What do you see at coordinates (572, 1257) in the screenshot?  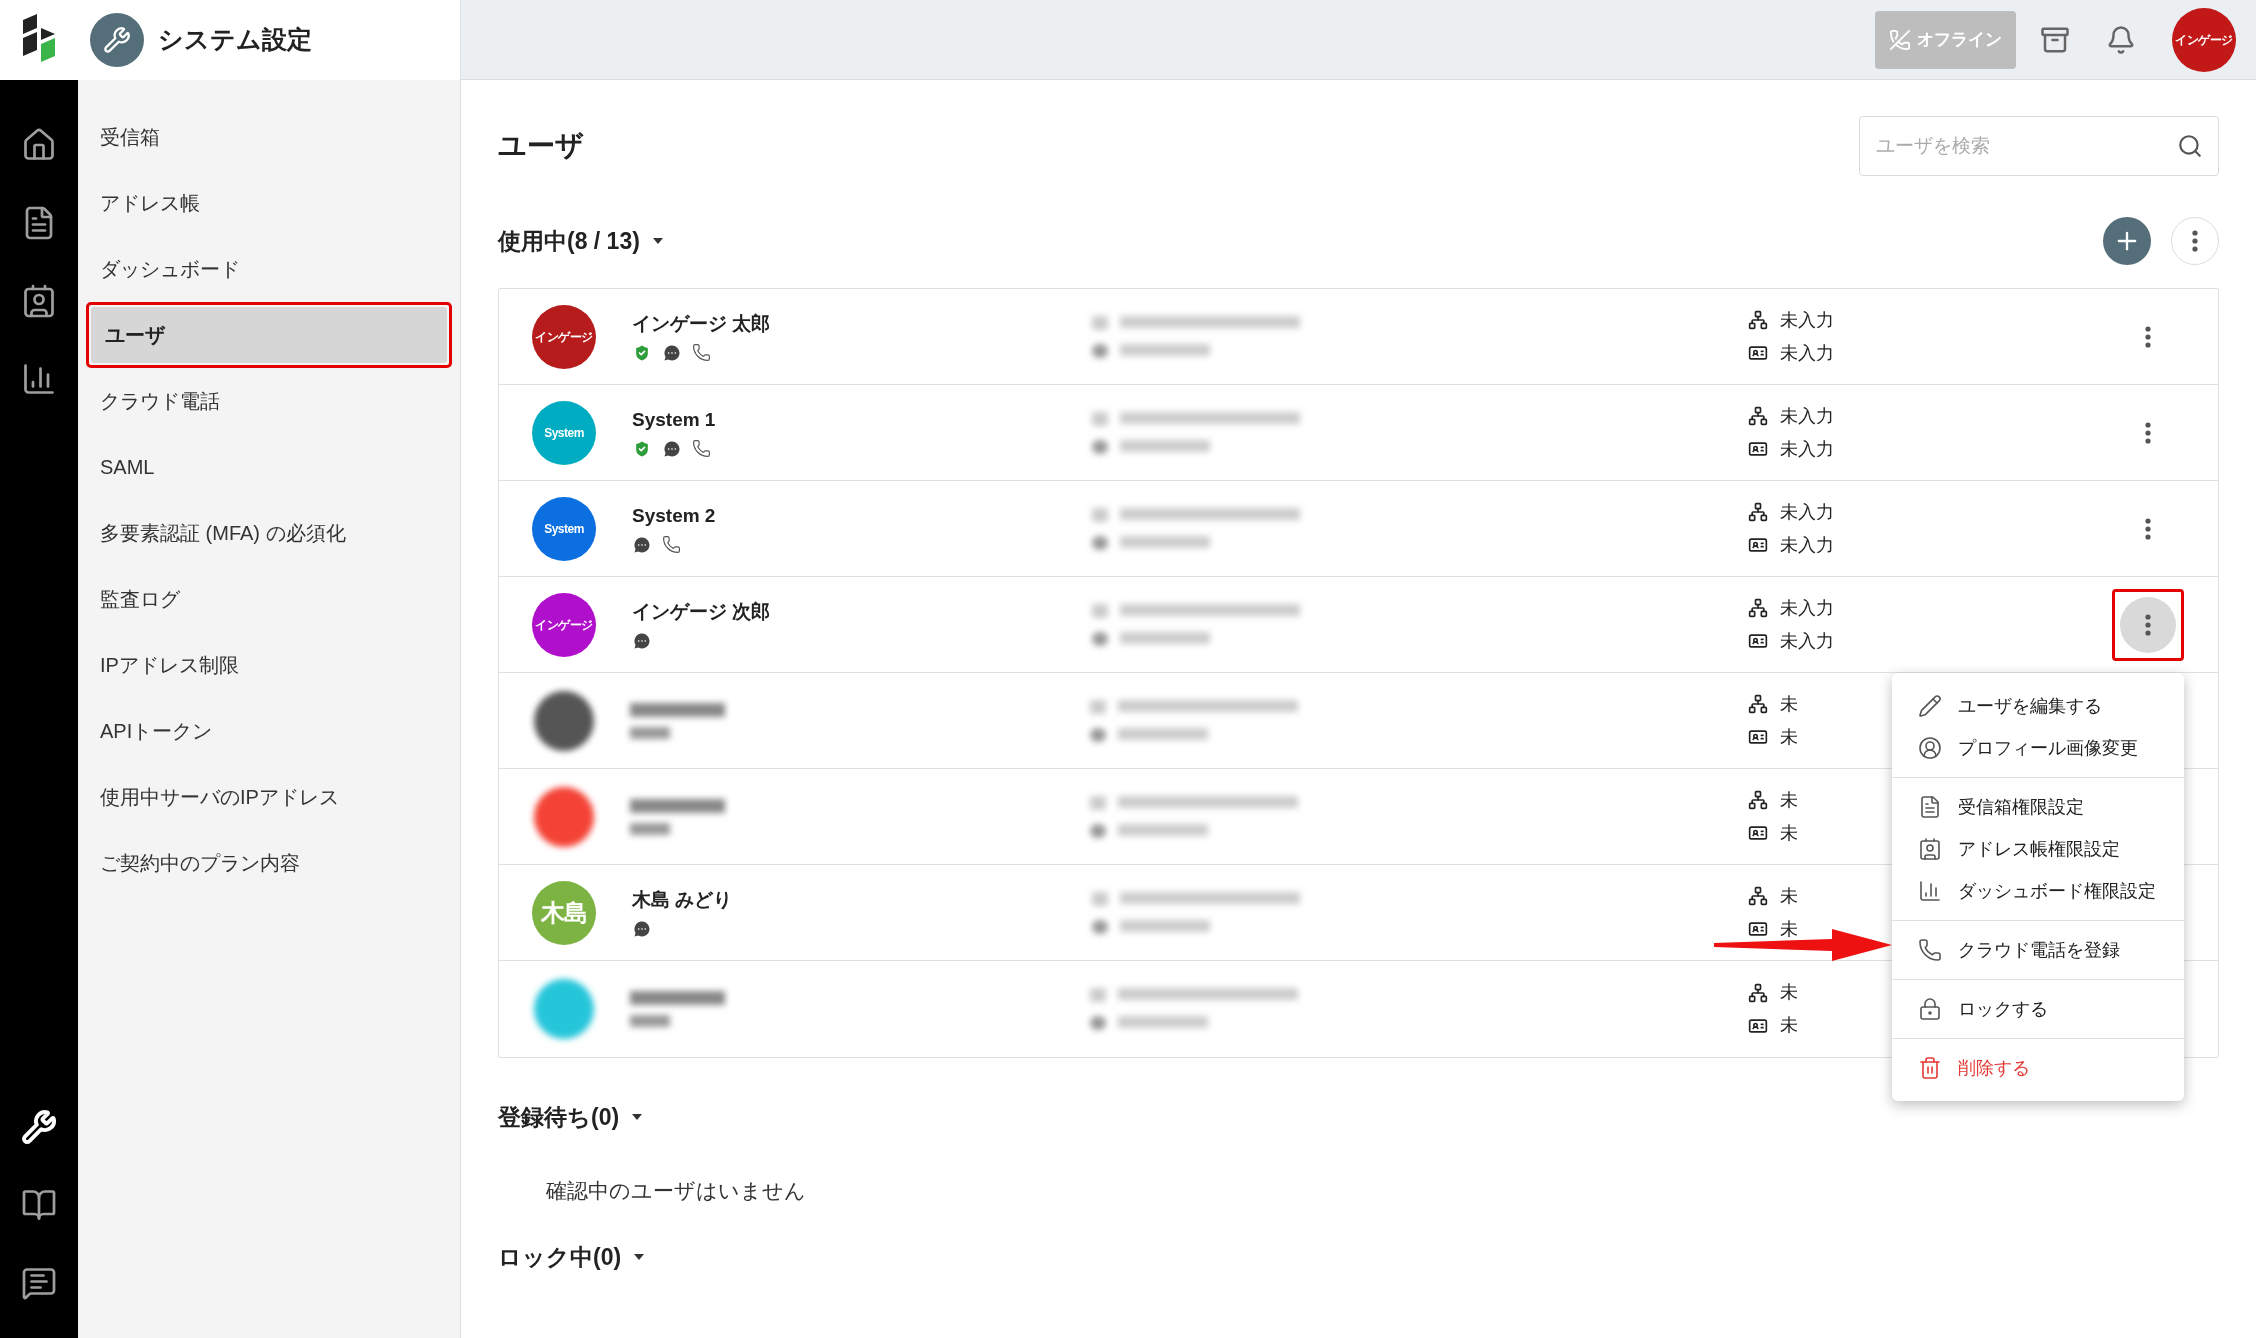 I see `section-toggle: ロック中(0)` at bounding box center [572, 1257].